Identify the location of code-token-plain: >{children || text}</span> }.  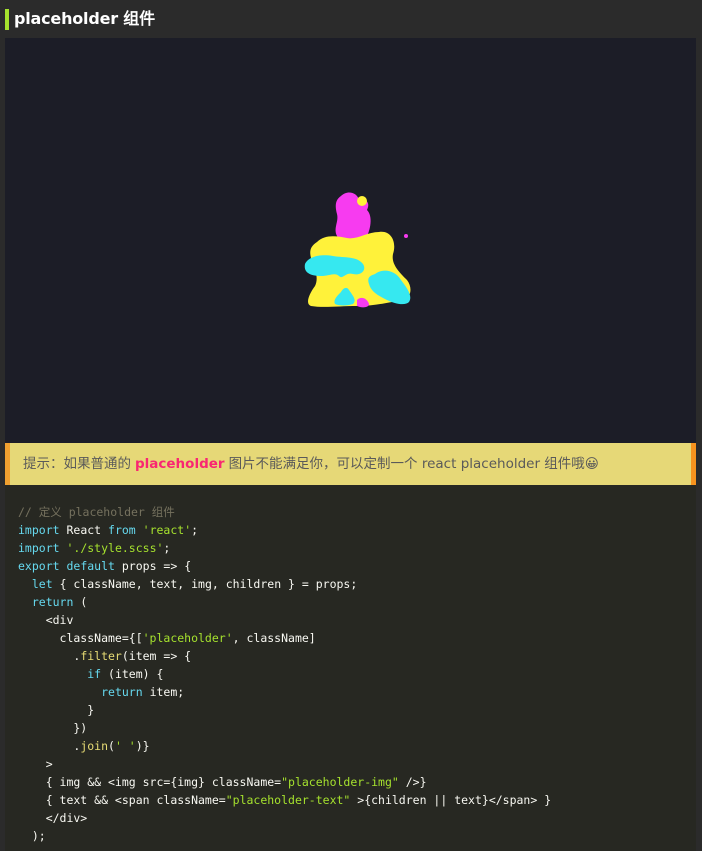
(451, 800).